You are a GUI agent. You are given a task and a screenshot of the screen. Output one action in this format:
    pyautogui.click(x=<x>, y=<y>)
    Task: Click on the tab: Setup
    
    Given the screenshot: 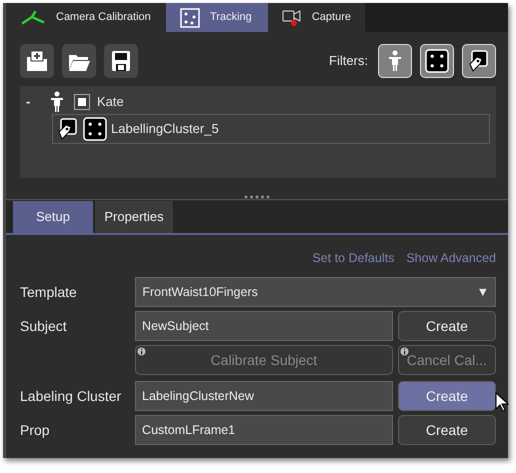 What is the action you would take?
    pyautogui.click(x=53, y=216)
    